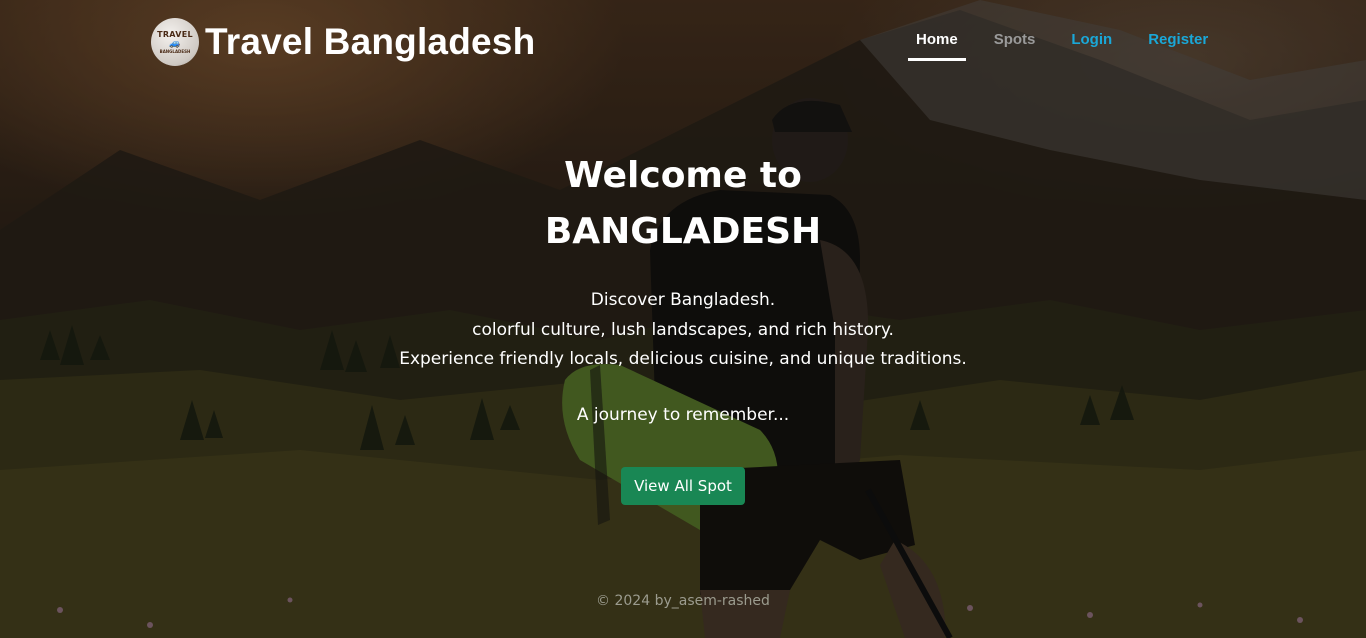 This screenshot has width=1366, height=638. I want to click on nav-register: Register, so click(1178, 45).